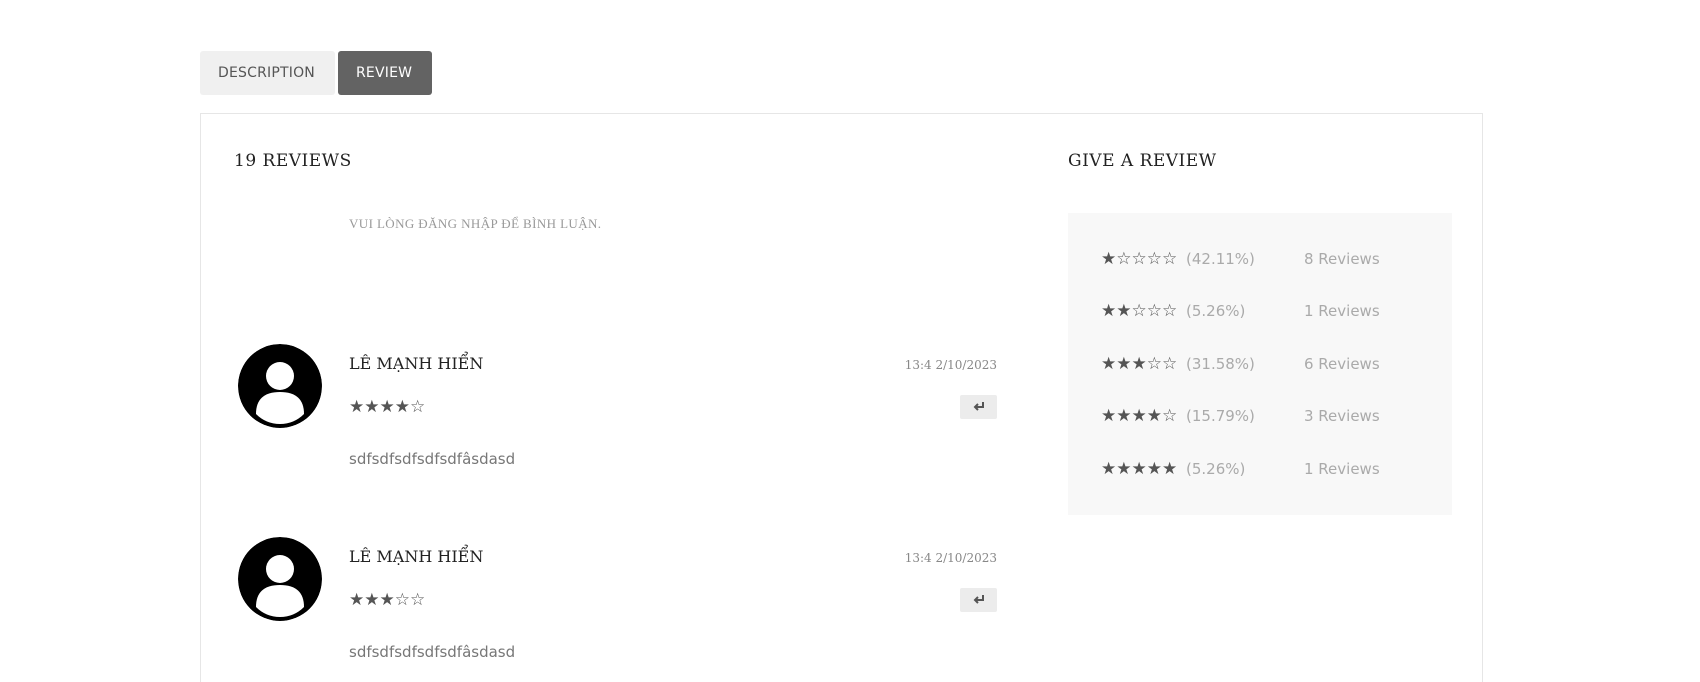 This screenshot has height=682, width=1700. Describe the element at coordinates (1342, 259) in the screenshot. I see `rating-count: 8 Reviews` at that location.